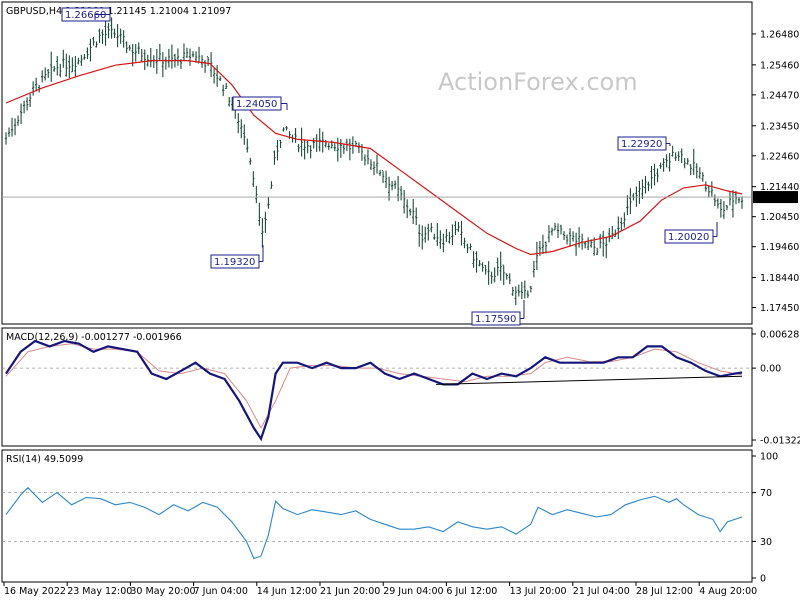 This screenshot has width=800, height=600. What do you see at coordinates (35, 591) in the screenshot?
I see `x-tick-label: 16 May 2022` at bounding box center [35, 591].